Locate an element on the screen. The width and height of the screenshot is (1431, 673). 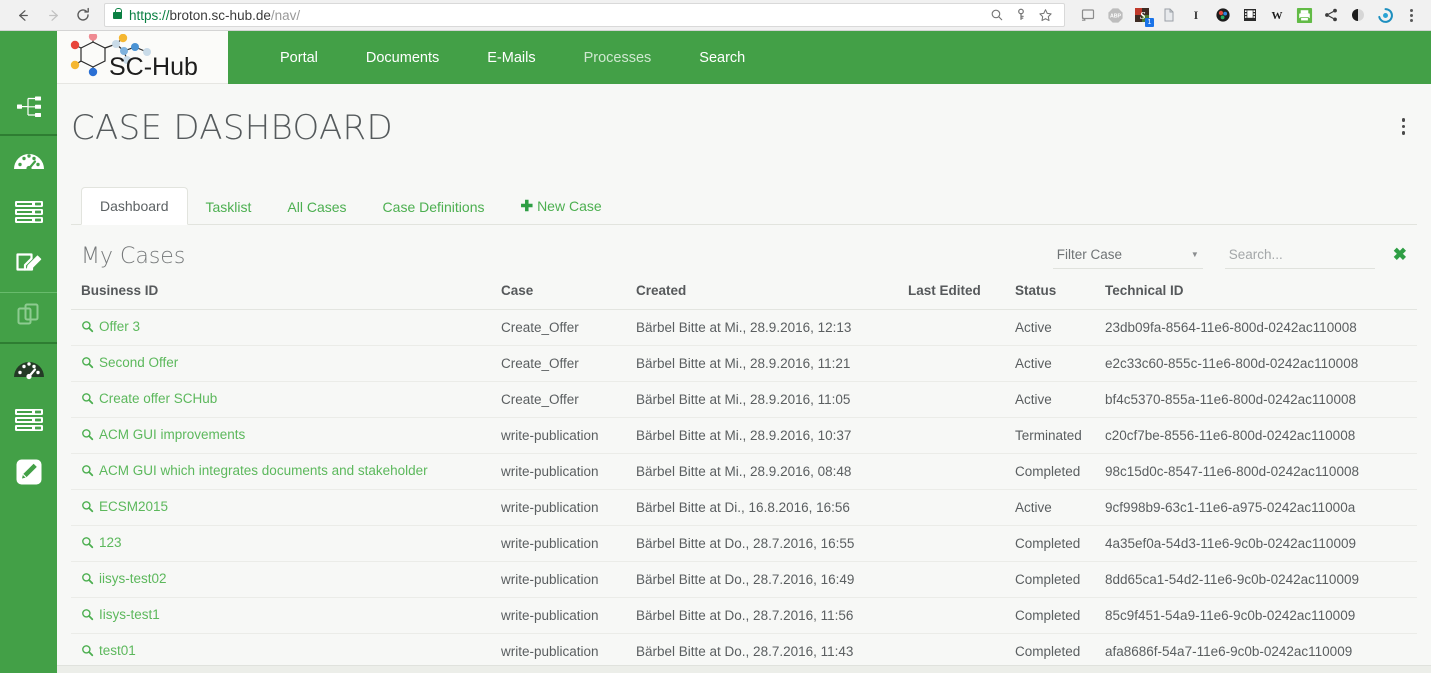
business-id-link: ACM GUI improvements is located at coordinates (172, 434).